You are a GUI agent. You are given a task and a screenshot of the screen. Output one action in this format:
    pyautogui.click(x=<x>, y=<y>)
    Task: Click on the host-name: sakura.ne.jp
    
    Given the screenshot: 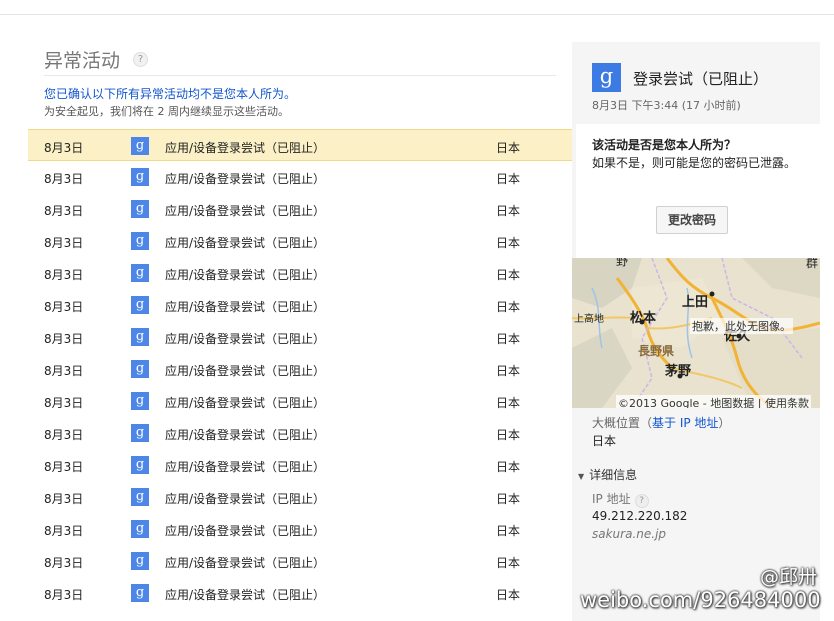 What is the action you would take?
    pyautogui.click(x=629, y=534)
    